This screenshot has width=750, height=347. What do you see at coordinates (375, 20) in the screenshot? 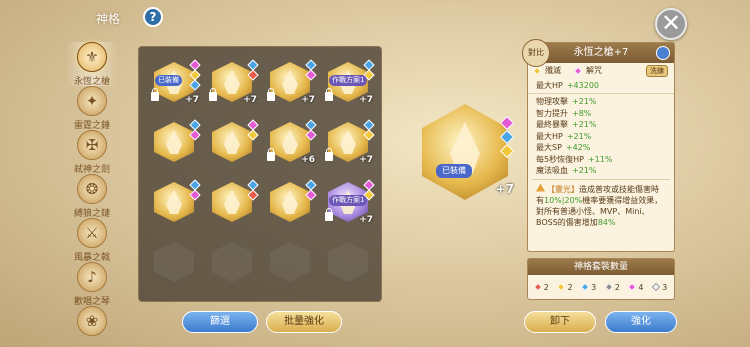
I see `top-bar: 神格 ? ✕` at bounding box center [375, 20].